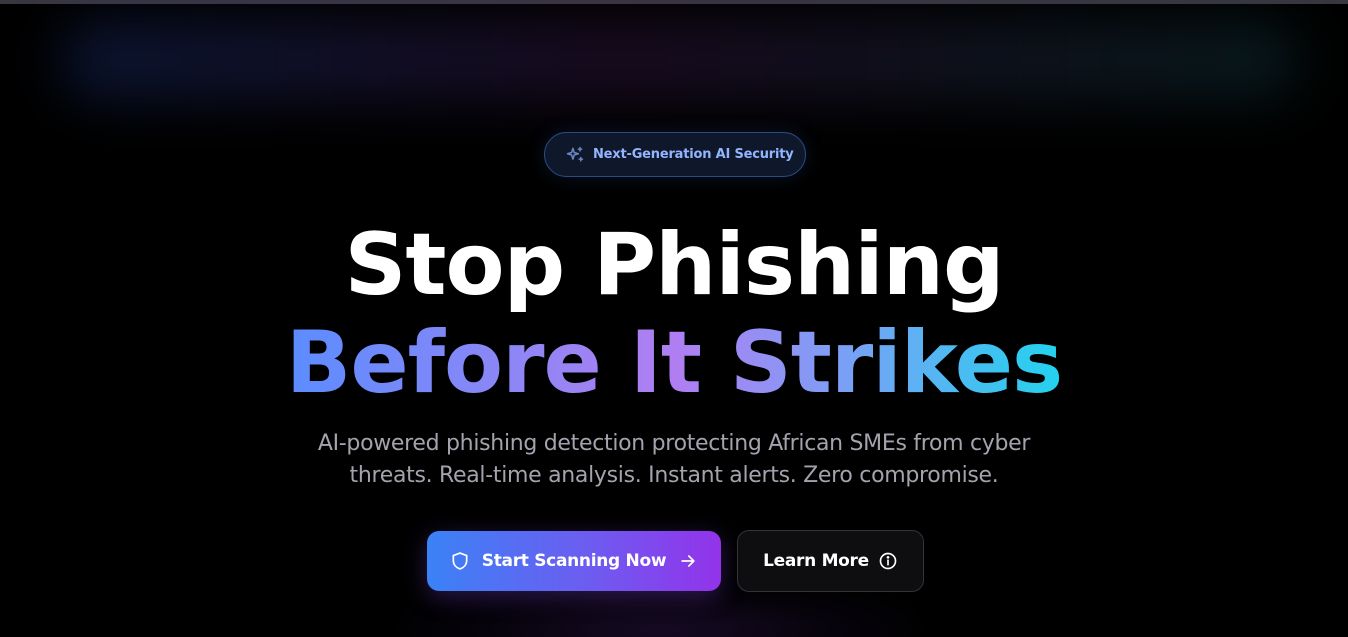  Describe the element at coordinates (680, 60) in the screenshot. I see `top-glow-decoration` at that location.